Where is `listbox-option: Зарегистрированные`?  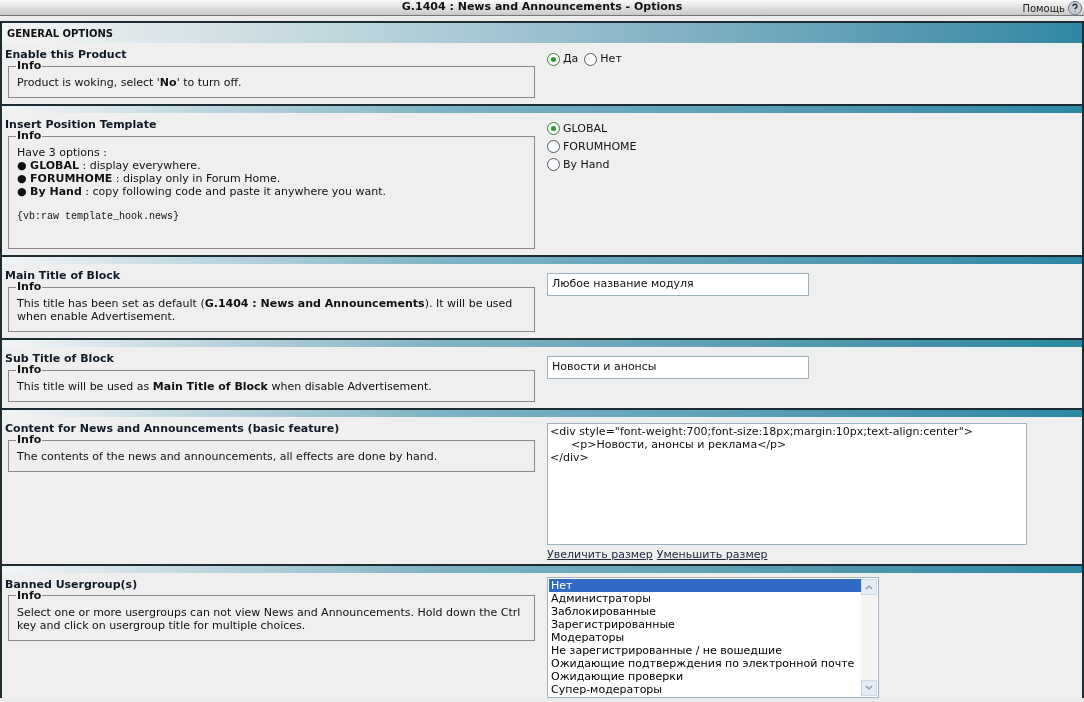 listbox-option: Зарегистрированные is located at coordinates (705, 624).